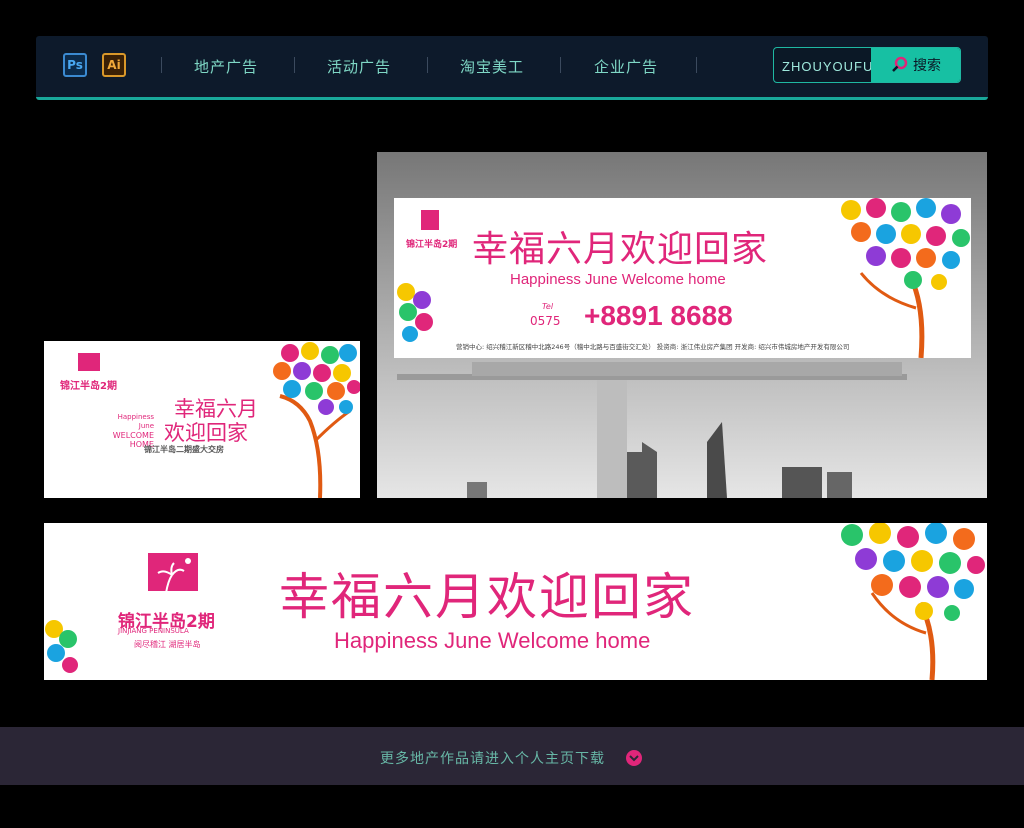 Image resolution: width=1024 pixels, height=828 pixels. What do you see at coordinates (492, 66) in the screenshot?
I see `nav-item-taobao: 淘宝美工` at bounding box center [492, 66].